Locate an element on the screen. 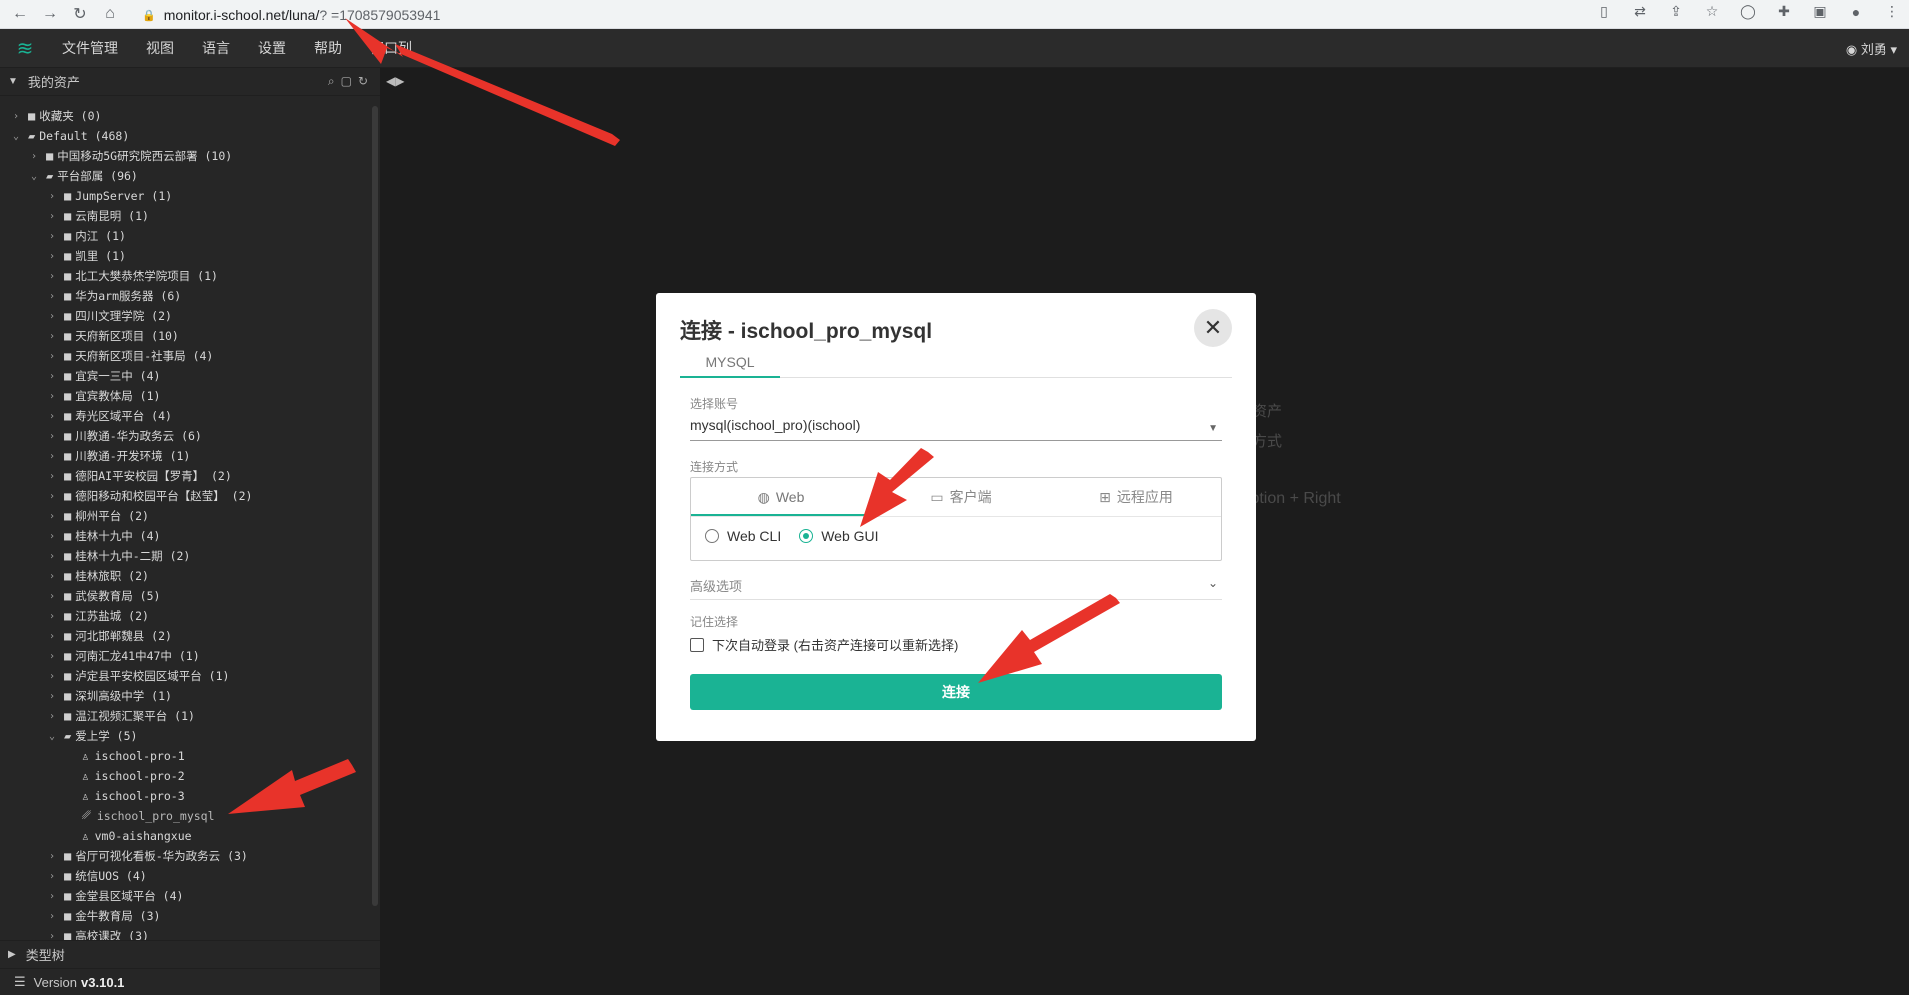  tree-node: › ■ 天府新区项目-社事局 (4) is located at coordinates (186, 356).